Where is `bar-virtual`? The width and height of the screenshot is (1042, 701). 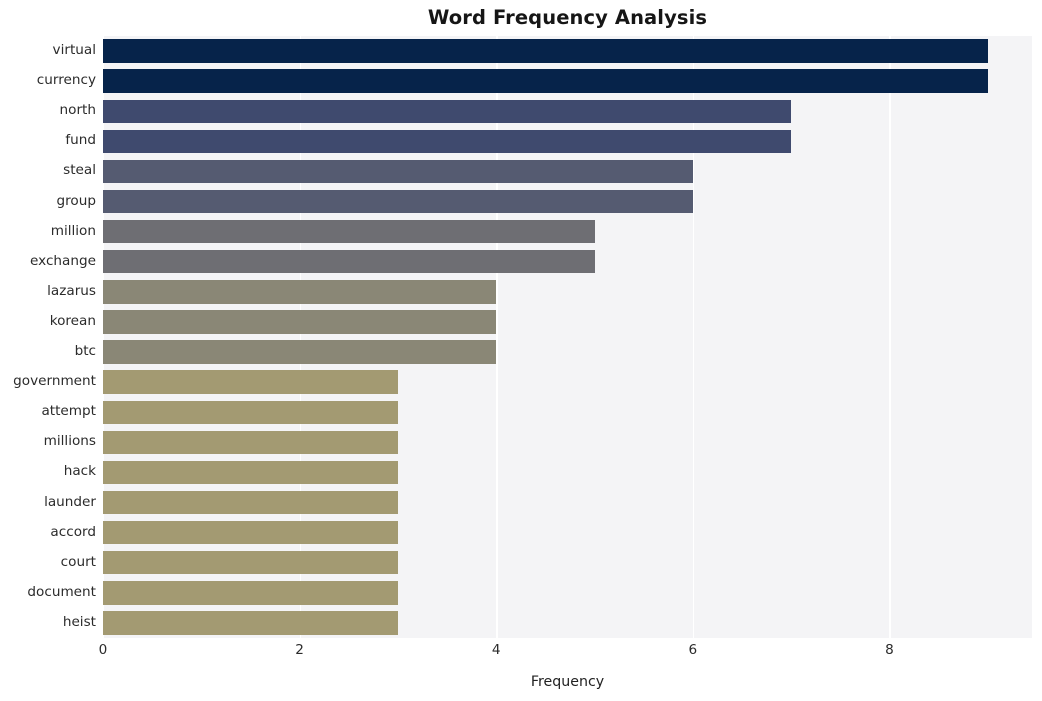
bar-virtual is located at coordinates (545, 51).